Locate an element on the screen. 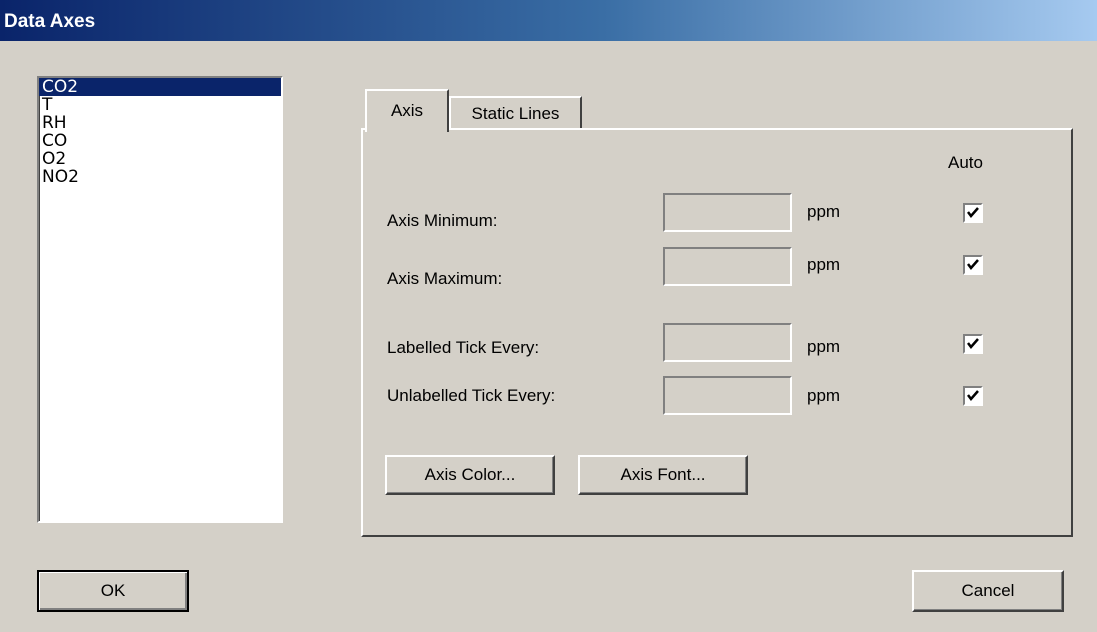 The image size is (1097, 632). unlabelled-tick-auto-checkbox is located at coordinates (973, 396).